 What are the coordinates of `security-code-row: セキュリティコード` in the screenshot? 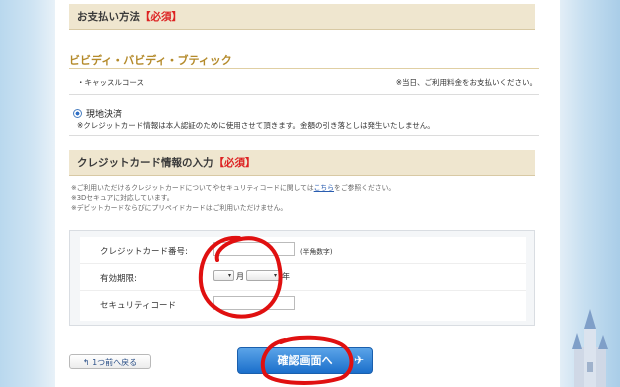 It's located at (303, 304).